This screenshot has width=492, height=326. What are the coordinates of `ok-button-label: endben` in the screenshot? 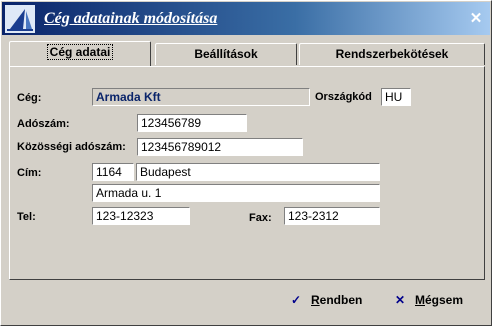 It's located at (341, 300).